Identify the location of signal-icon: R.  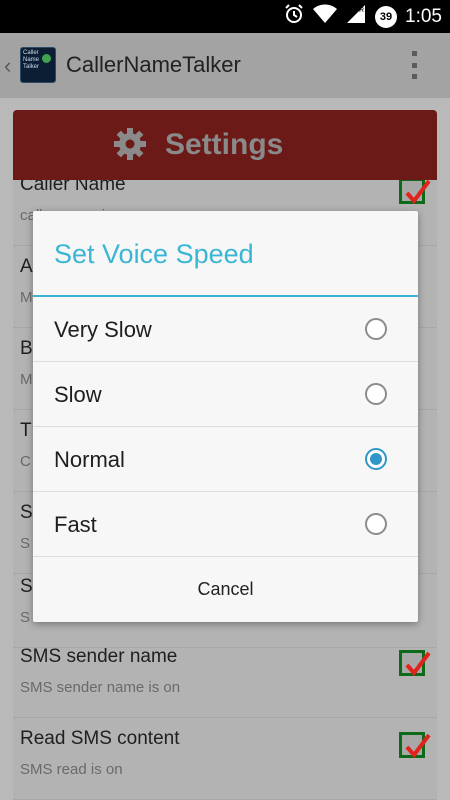
(356, 16).